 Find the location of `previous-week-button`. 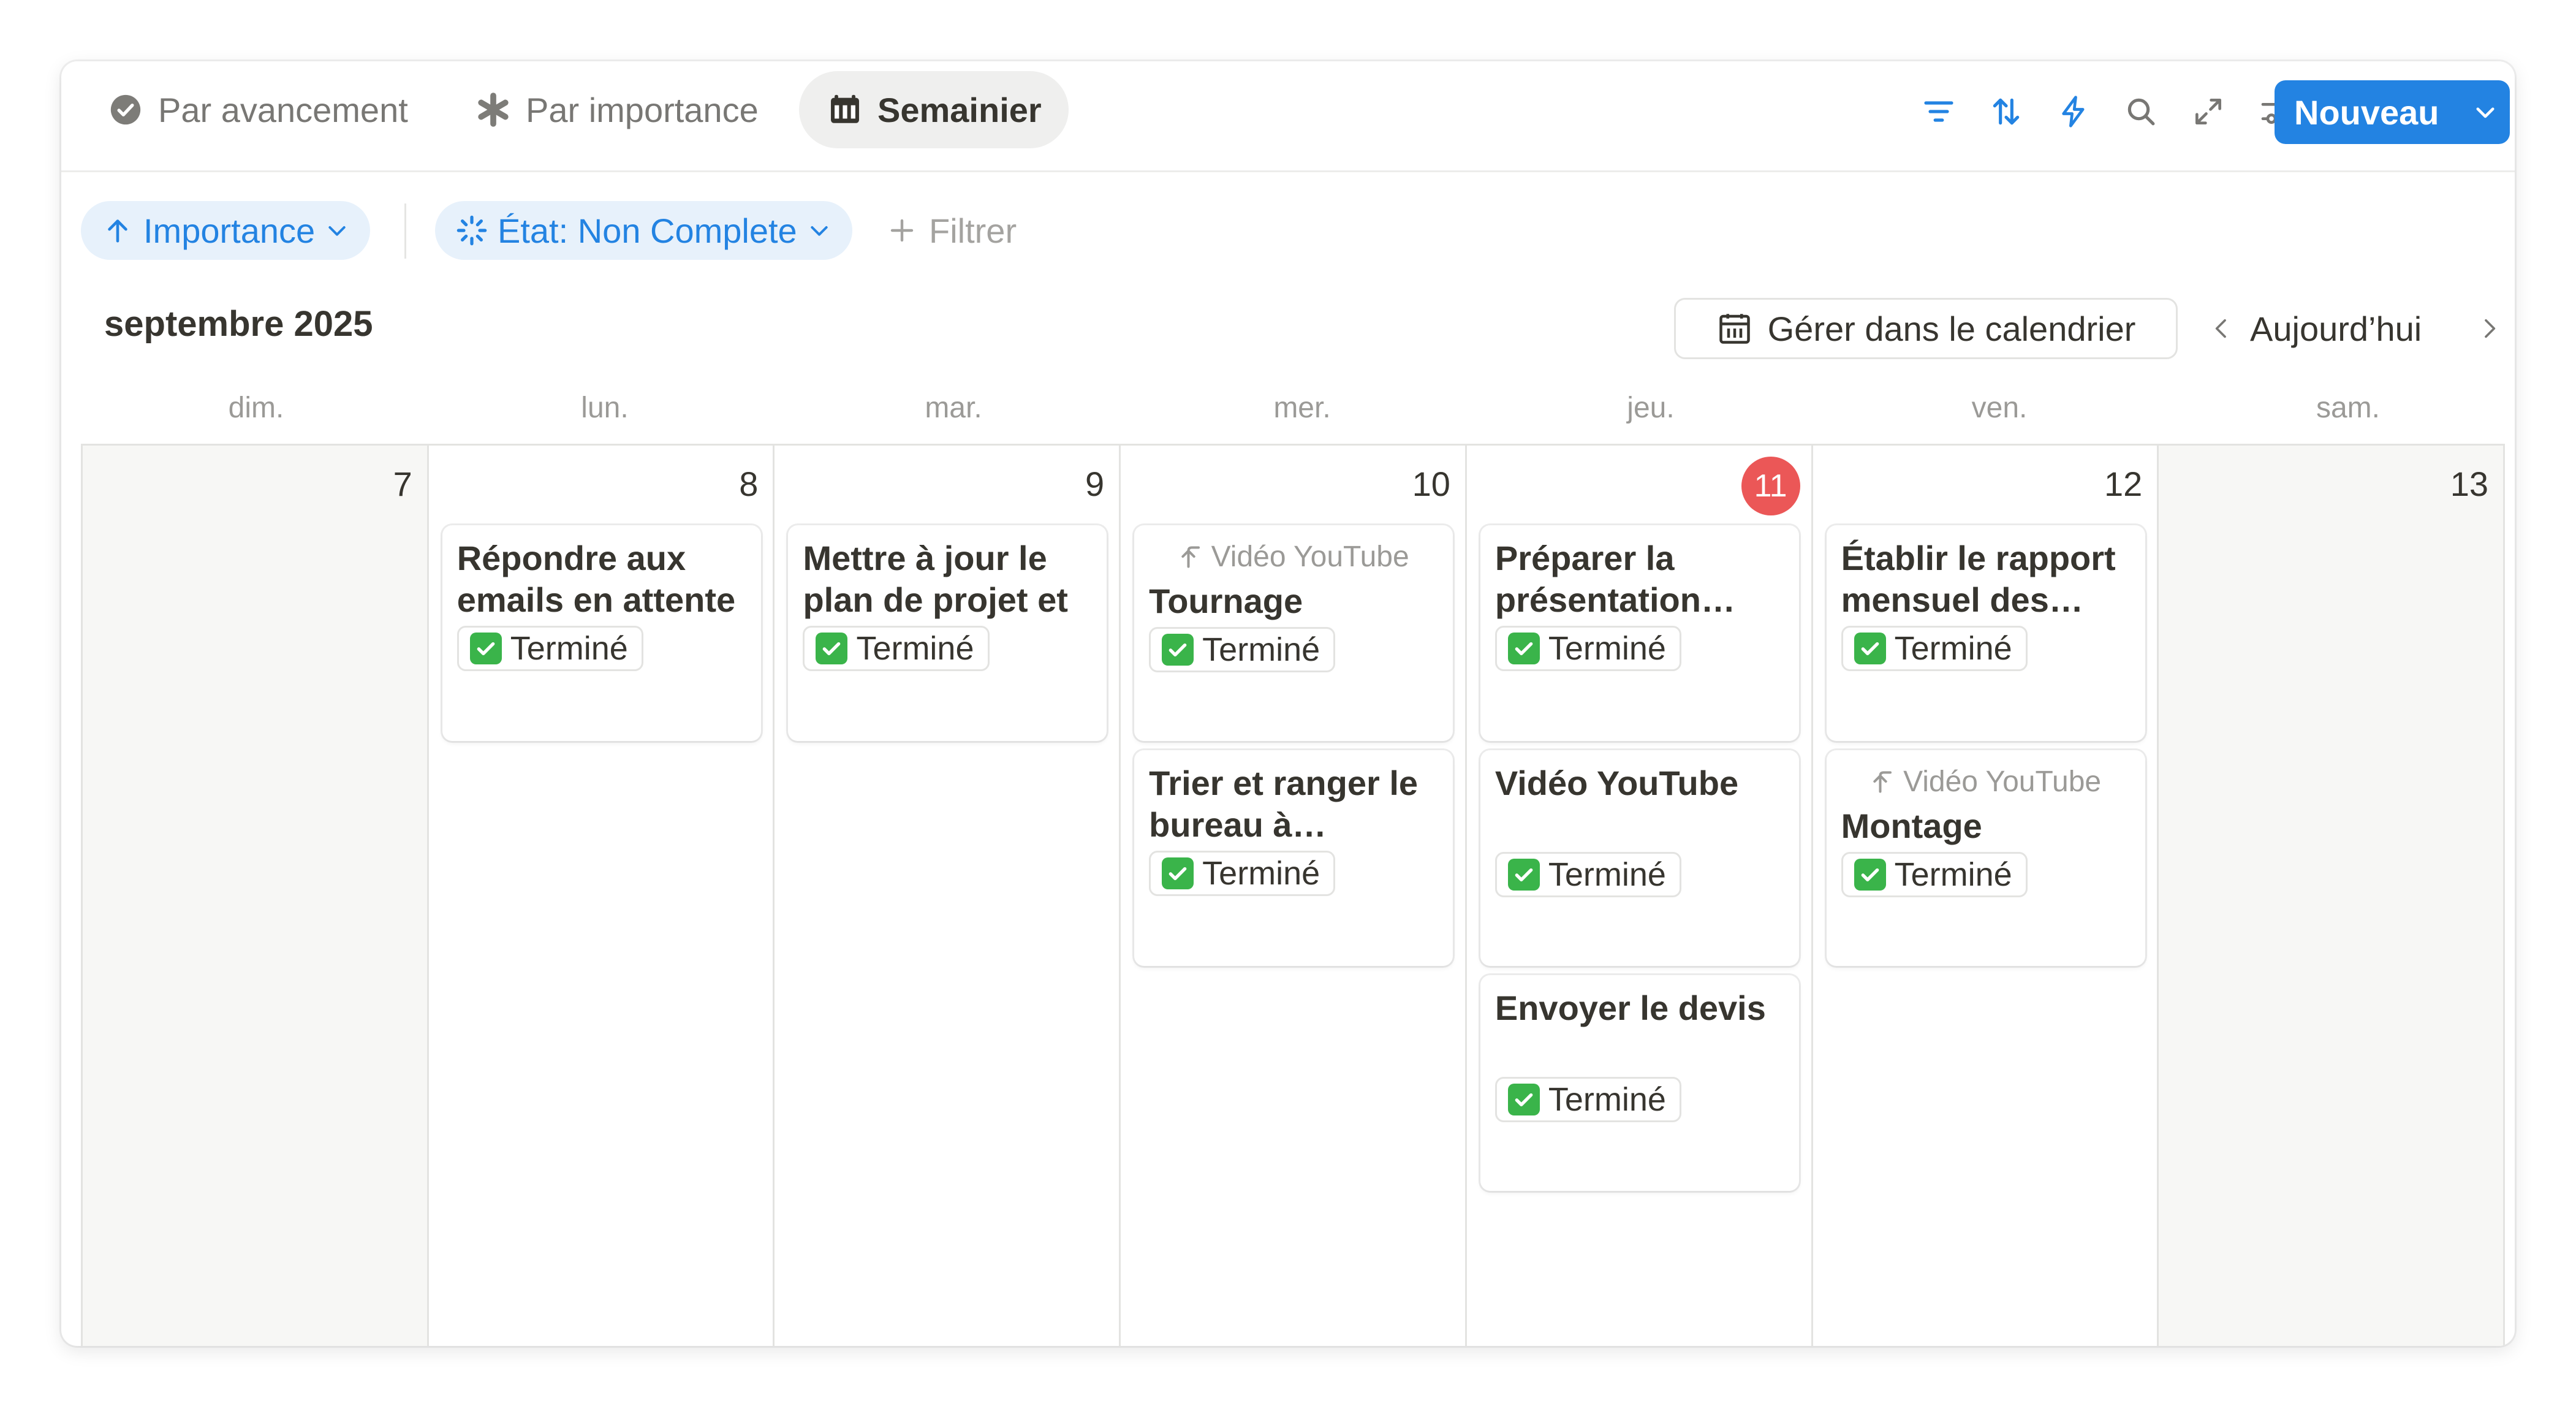

previous-week-button is located at coordinates (2222, 329).